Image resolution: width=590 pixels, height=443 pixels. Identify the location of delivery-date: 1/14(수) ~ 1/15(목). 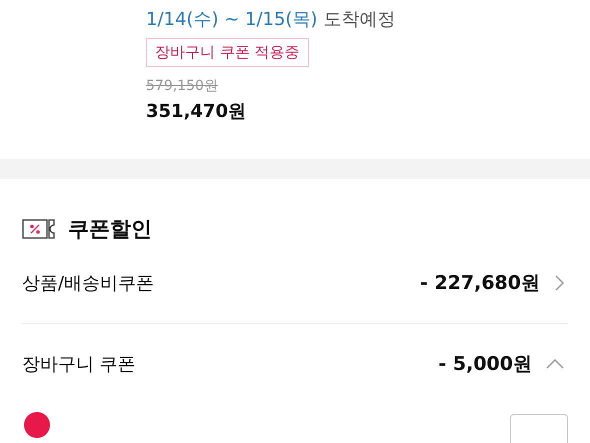
(232, 20).